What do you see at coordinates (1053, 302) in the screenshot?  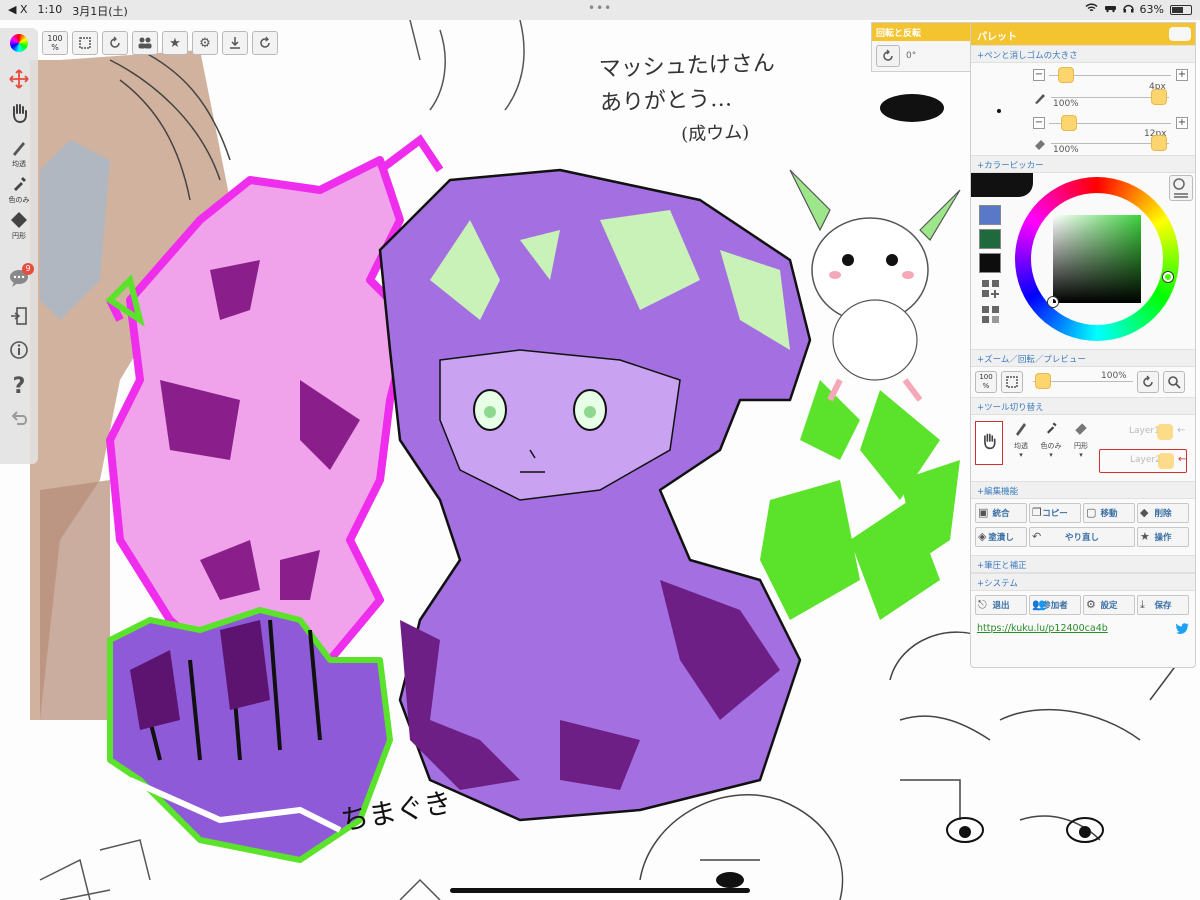 I see `sv-marker` at bounding box center [1053, 302].